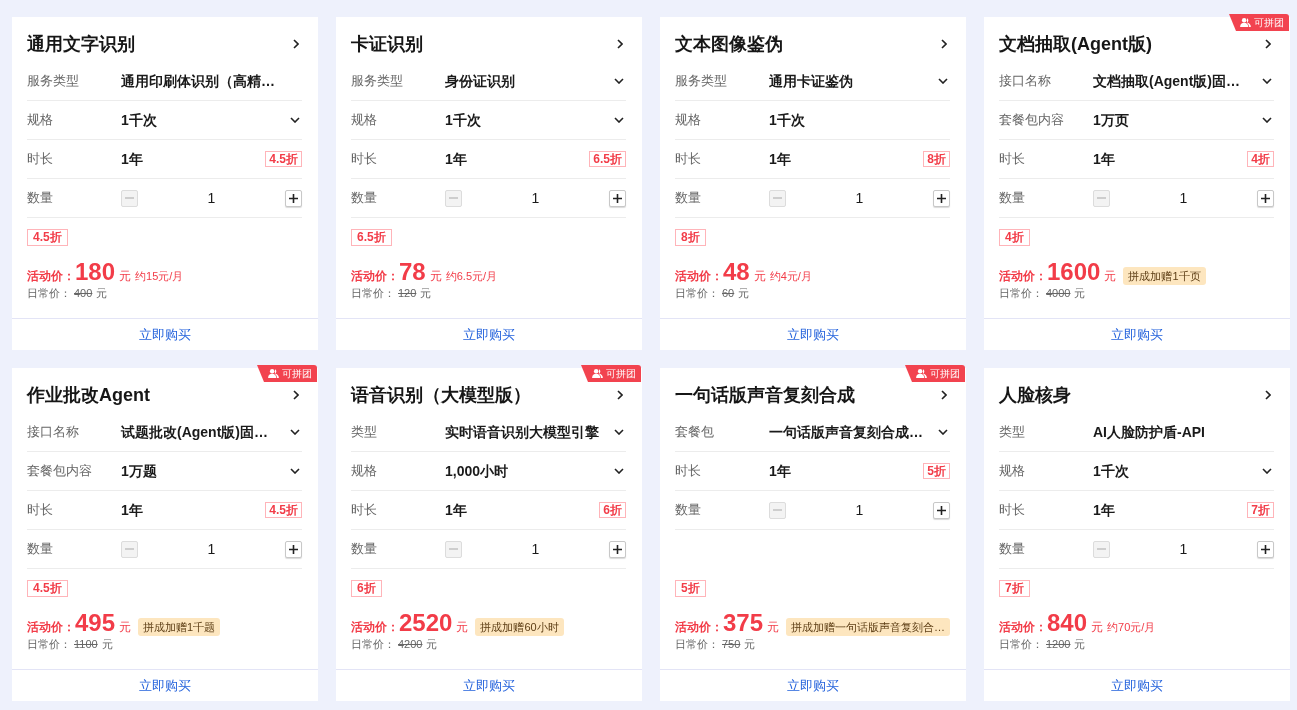 This screenshot has width=1297, height=710. What do you see at coordinates (1183, 120) in the screenshot?
I see `option-dropdown: 1万页` at bounding box center [1183, 120].